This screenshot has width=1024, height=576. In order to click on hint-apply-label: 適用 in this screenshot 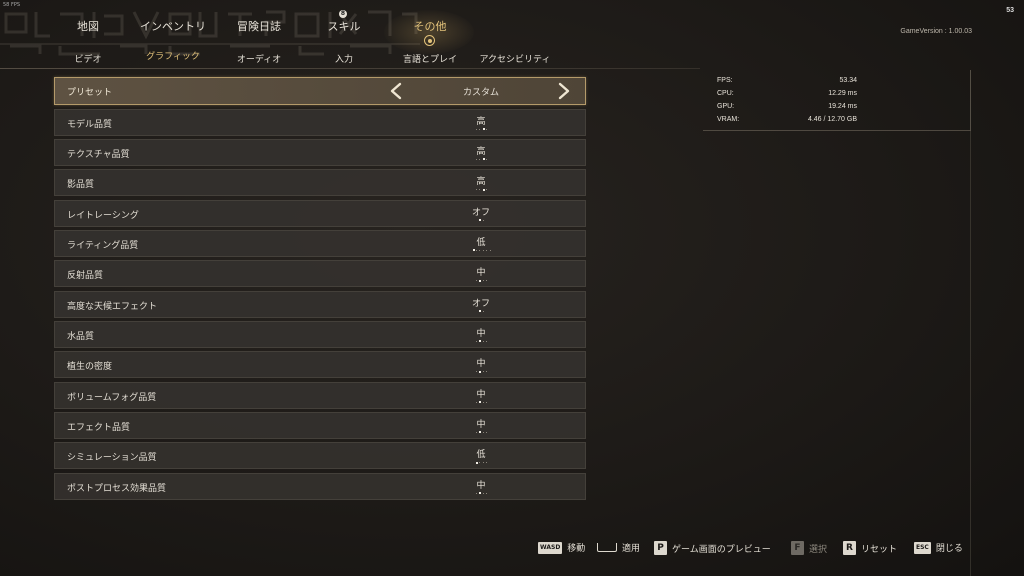, I will do `click(631, 549)`.